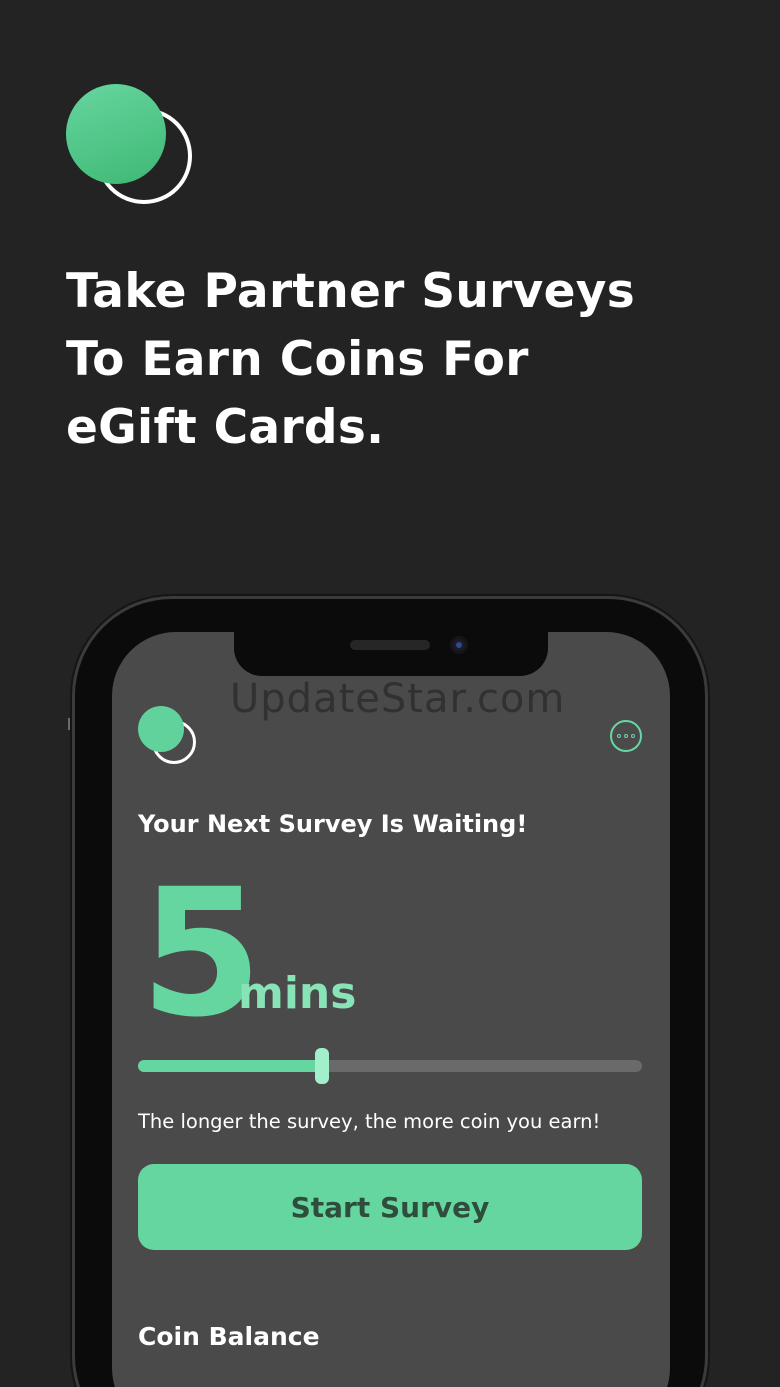 The width and height of the screenshot is (780, 1387). What do you see at coordinates (169, 736) in the screenshot?
I see `app-logo-icon` at bounding box center [169, 736].